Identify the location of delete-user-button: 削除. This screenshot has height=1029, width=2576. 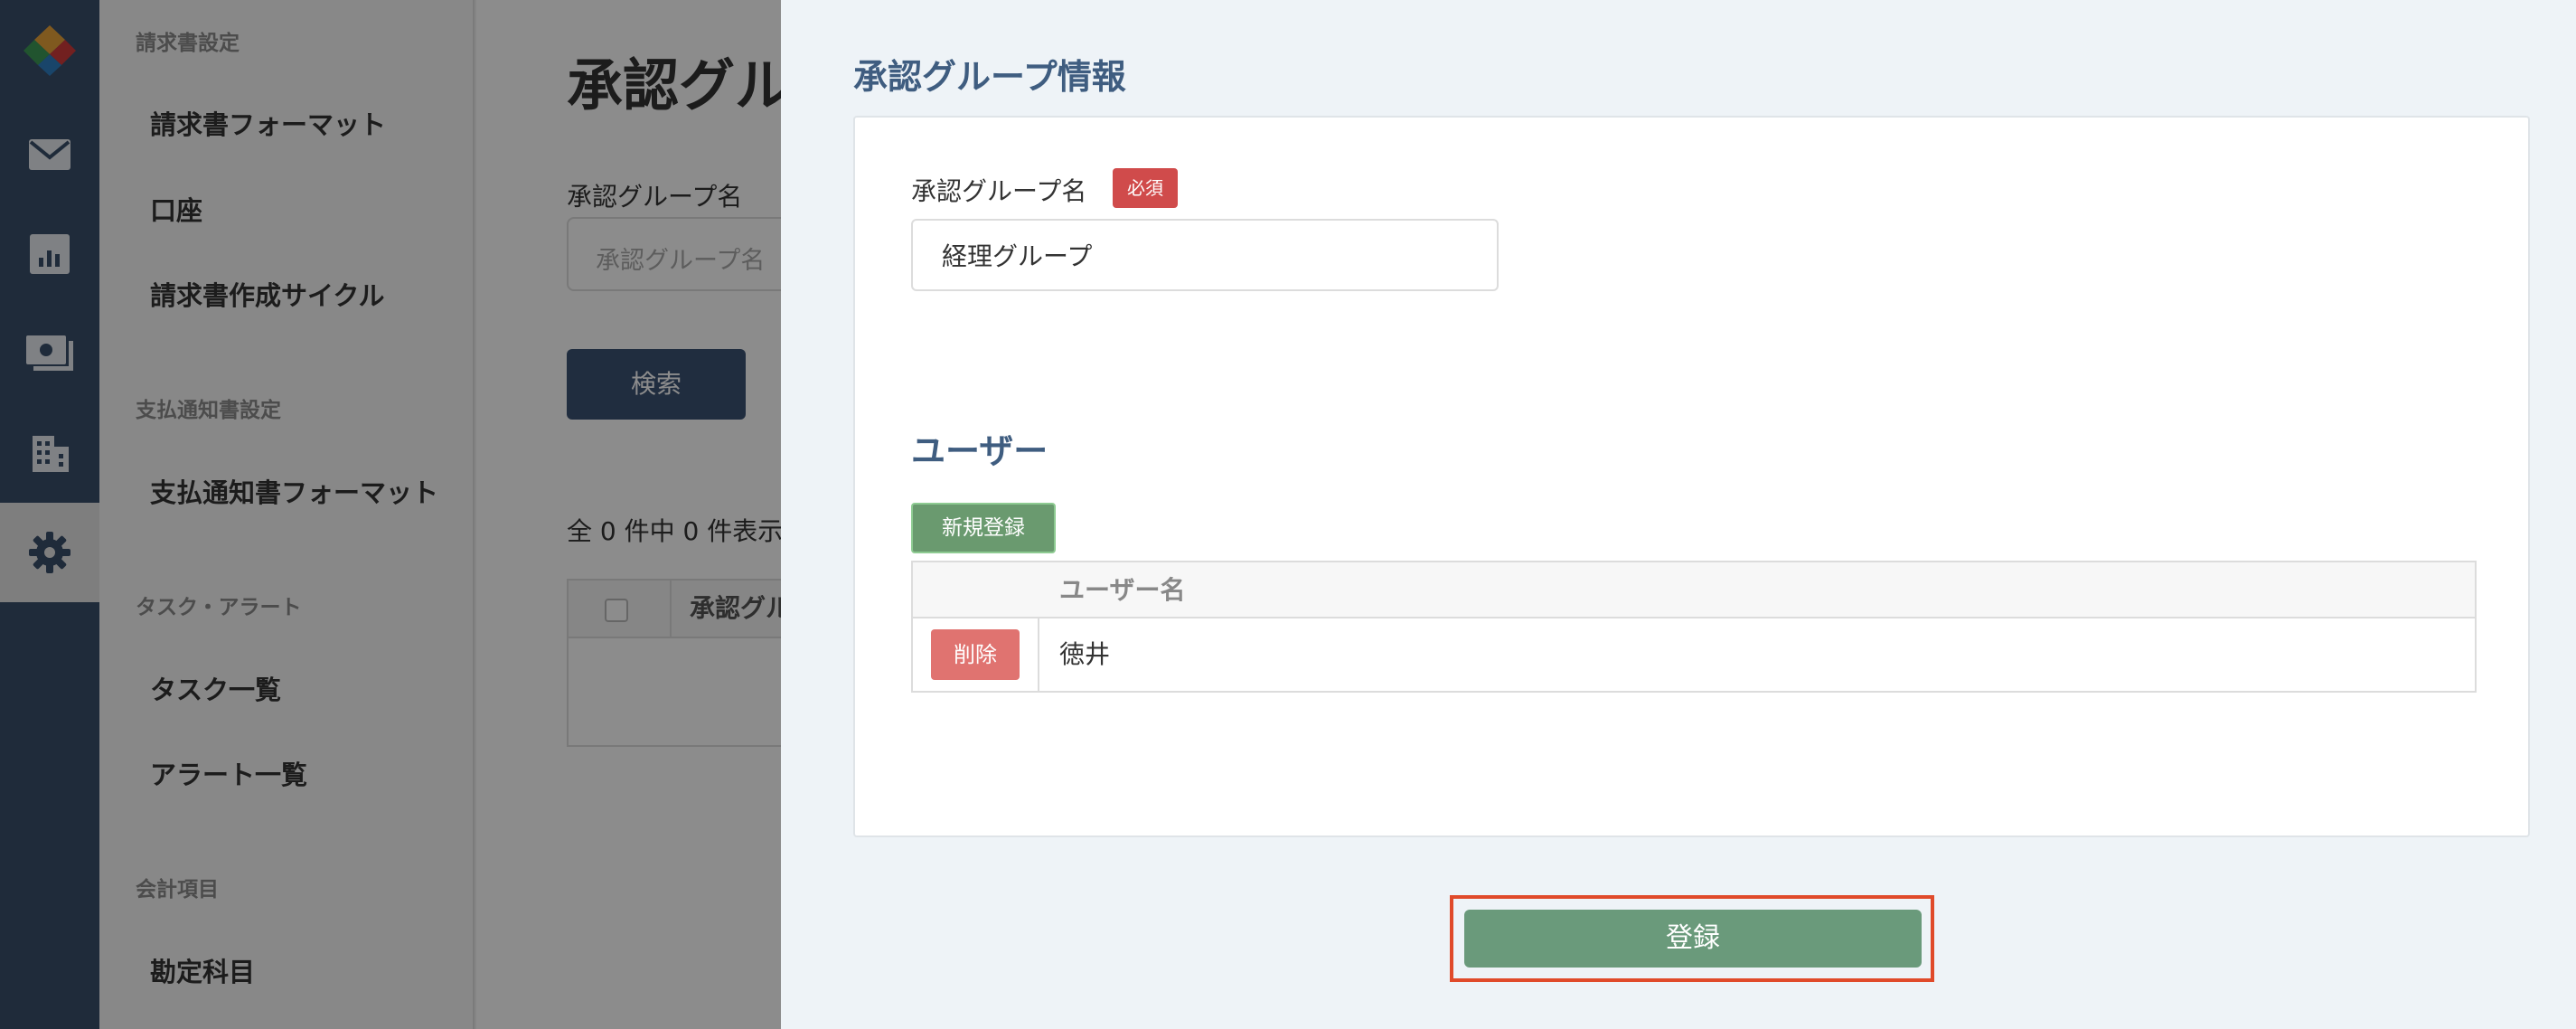
(976, 654).